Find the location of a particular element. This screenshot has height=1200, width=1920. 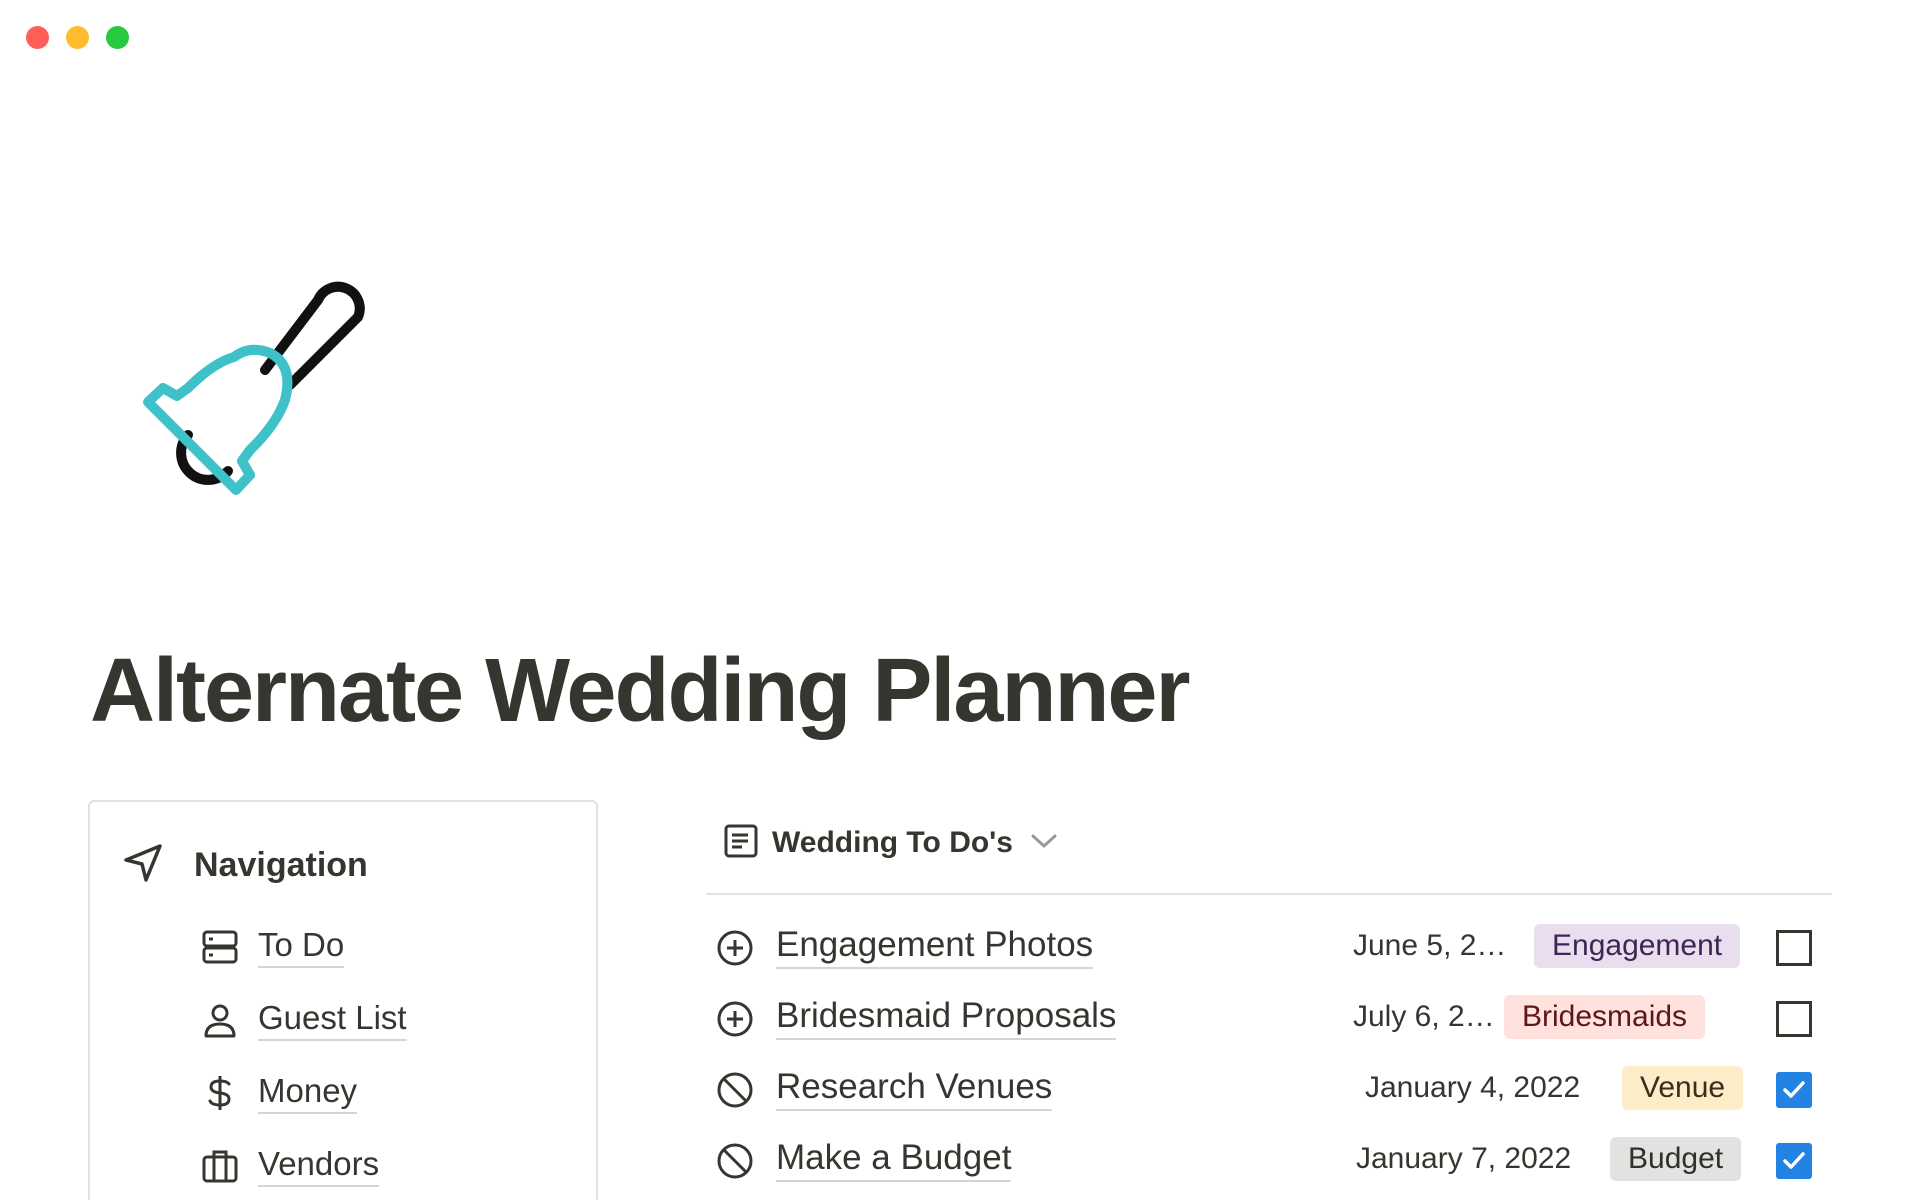

row-date: January 7, 2022 is located at coordinates (1464, 1158).